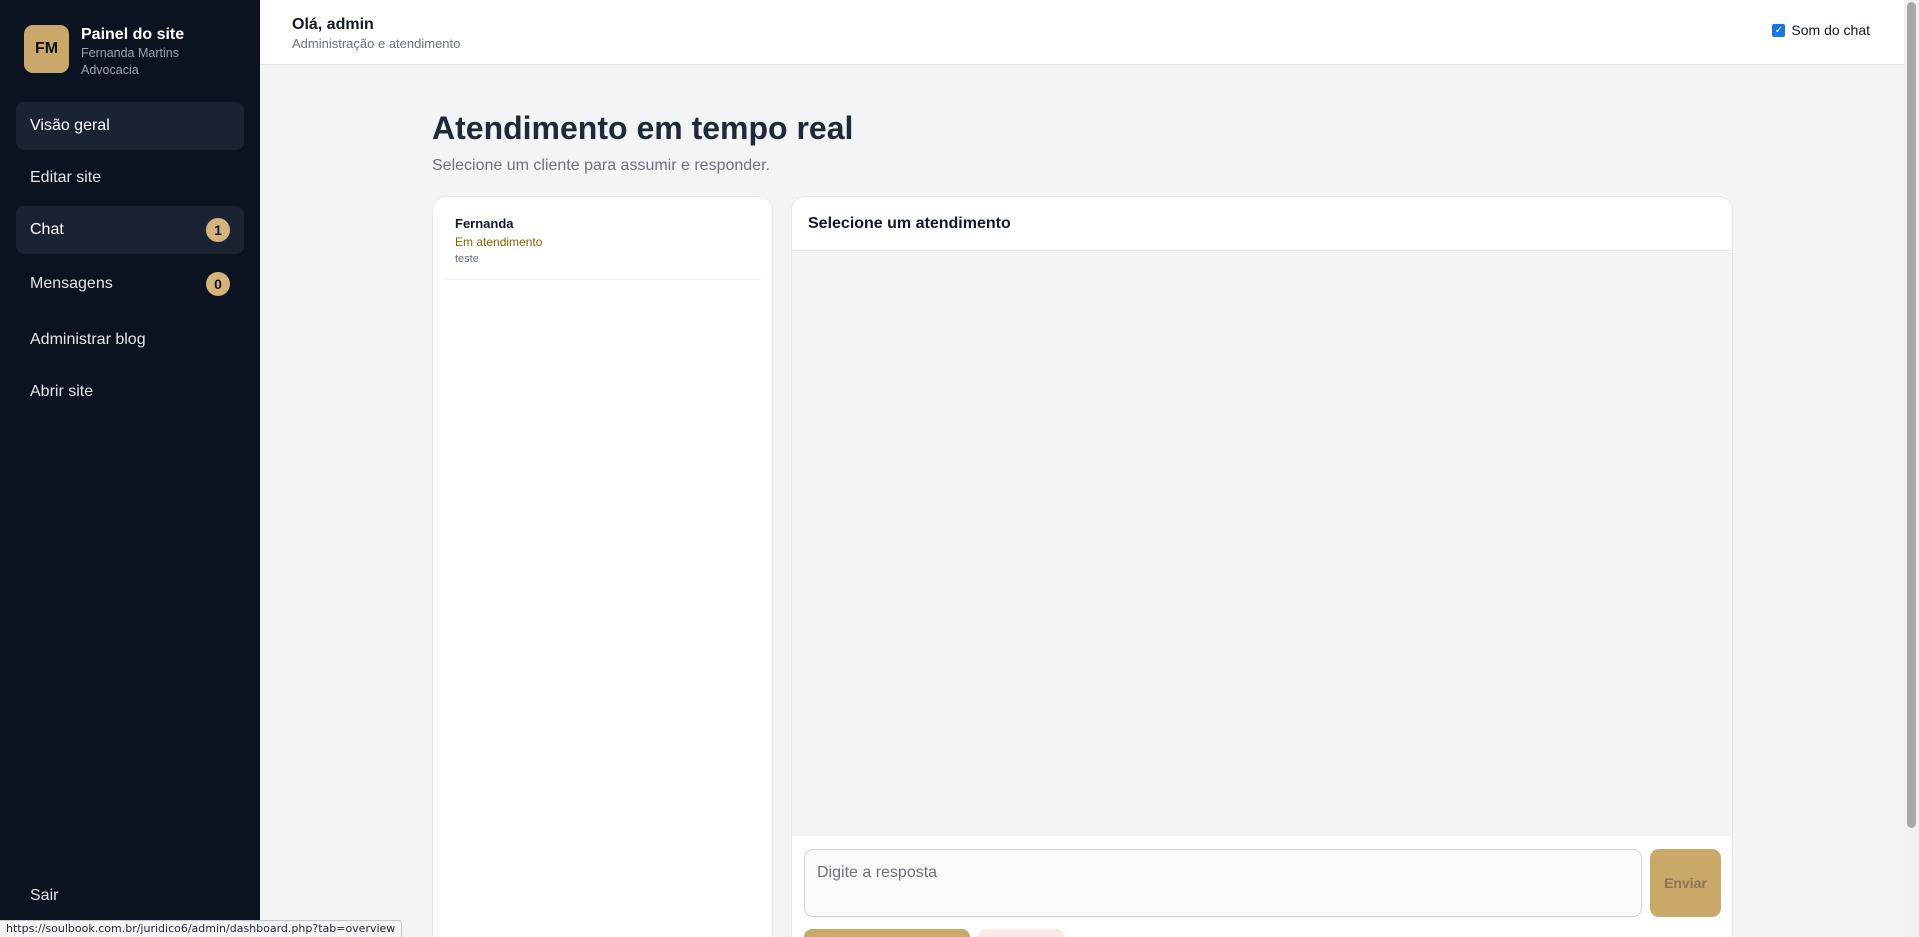 This screenshot has width=1919, height=937. Describe the element at coordinates (643, 128) in the screenshot. I see `page-title: Atendimento em tempo real` at that location.